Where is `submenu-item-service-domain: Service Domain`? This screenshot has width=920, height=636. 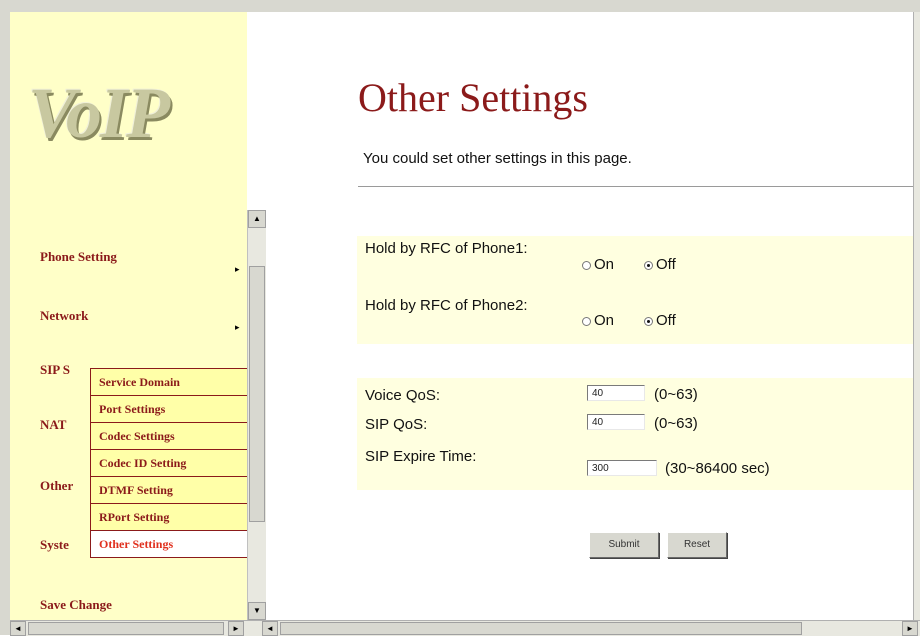 submenu-item-service-domain: Service Domain is located at coordinates (169, 382).